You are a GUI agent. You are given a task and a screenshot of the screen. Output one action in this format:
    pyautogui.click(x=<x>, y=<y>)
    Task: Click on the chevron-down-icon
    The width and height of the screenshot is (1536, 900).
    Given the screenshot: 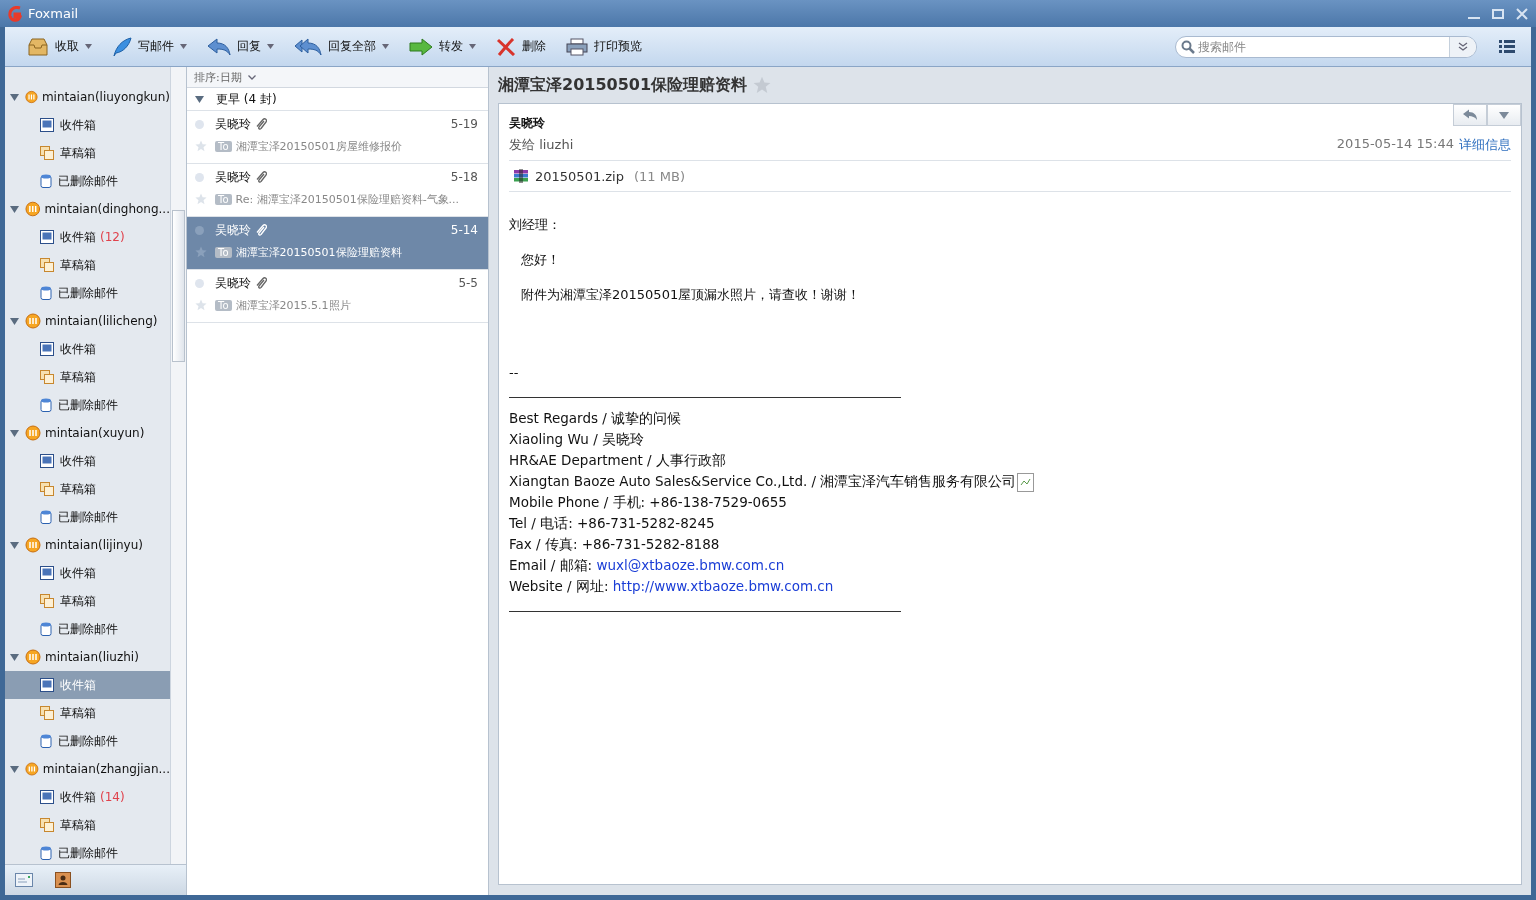 What is the action you would take?
    pyautogui.click(x=1463, y=46)
    